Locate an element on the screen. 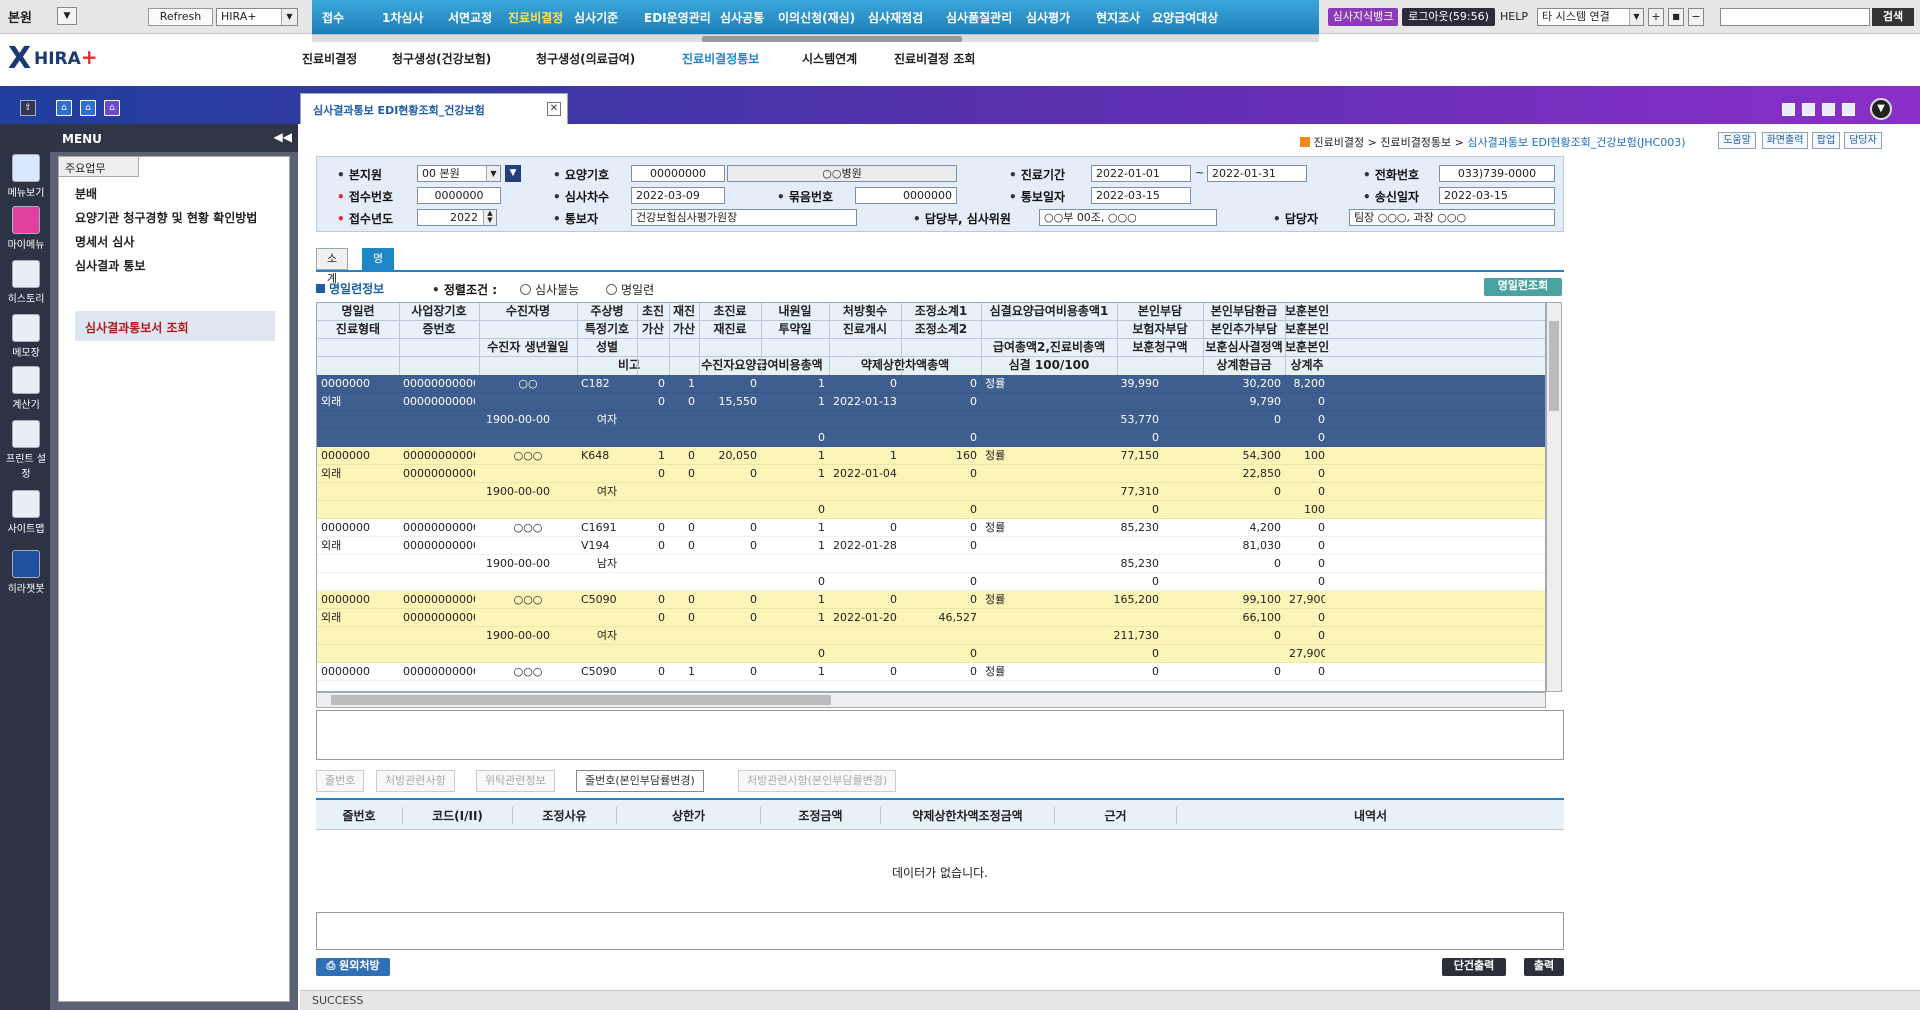 The width and height of the screenshot is (1920, 1010). table-row: 0 0 0 100 is located at coordinates (931, 510).